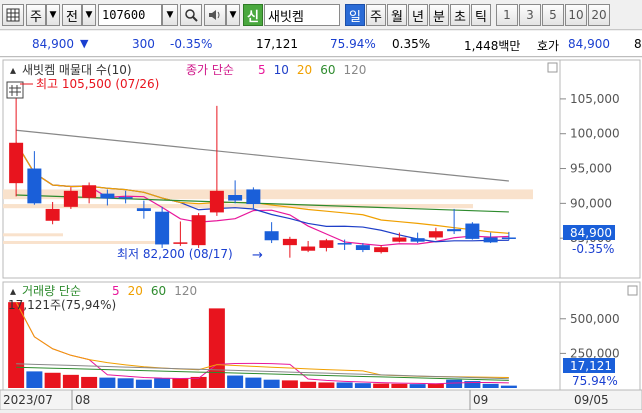 The height and width of the screenshot is (413, 642). Describe the element at coordinates (53, 44) in the screenshot. I see `current-price: 84,900` at that location.